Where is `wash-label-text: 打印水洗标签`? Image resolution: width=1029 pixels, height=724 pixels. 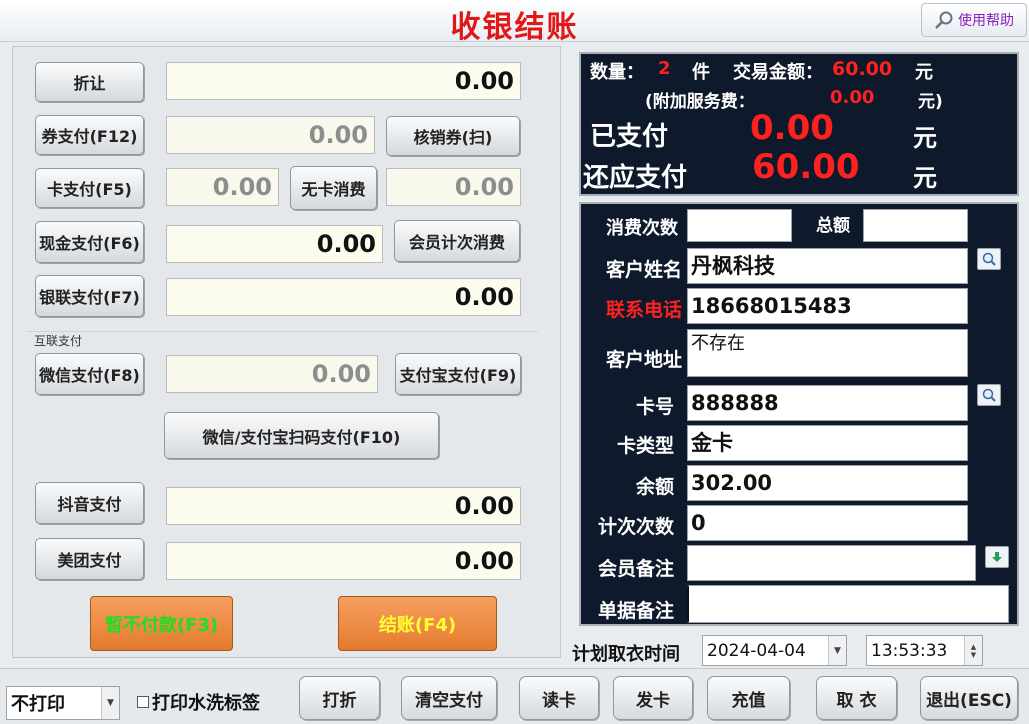 wash-label-text: 打印水洗标签 is located at coordinates (206, 703).